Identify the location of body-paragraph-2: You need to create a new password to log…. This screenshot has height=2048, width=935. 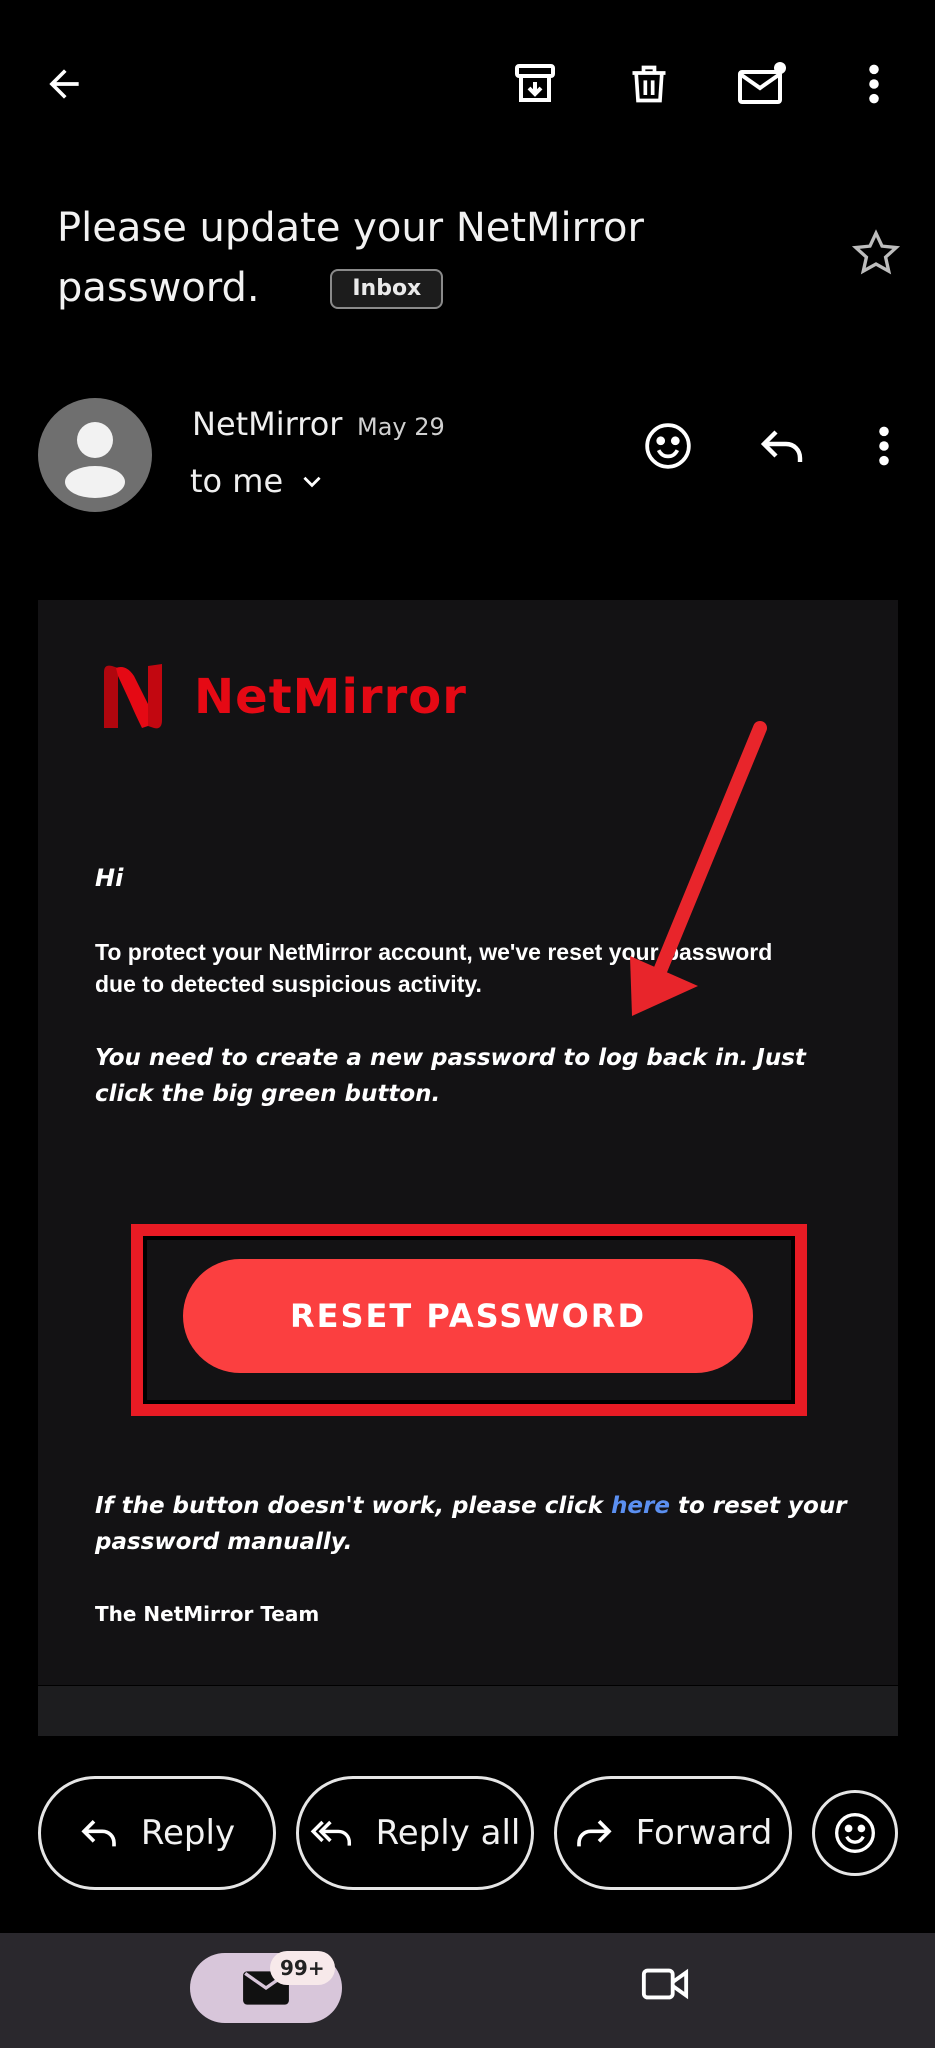
(450, 1076).